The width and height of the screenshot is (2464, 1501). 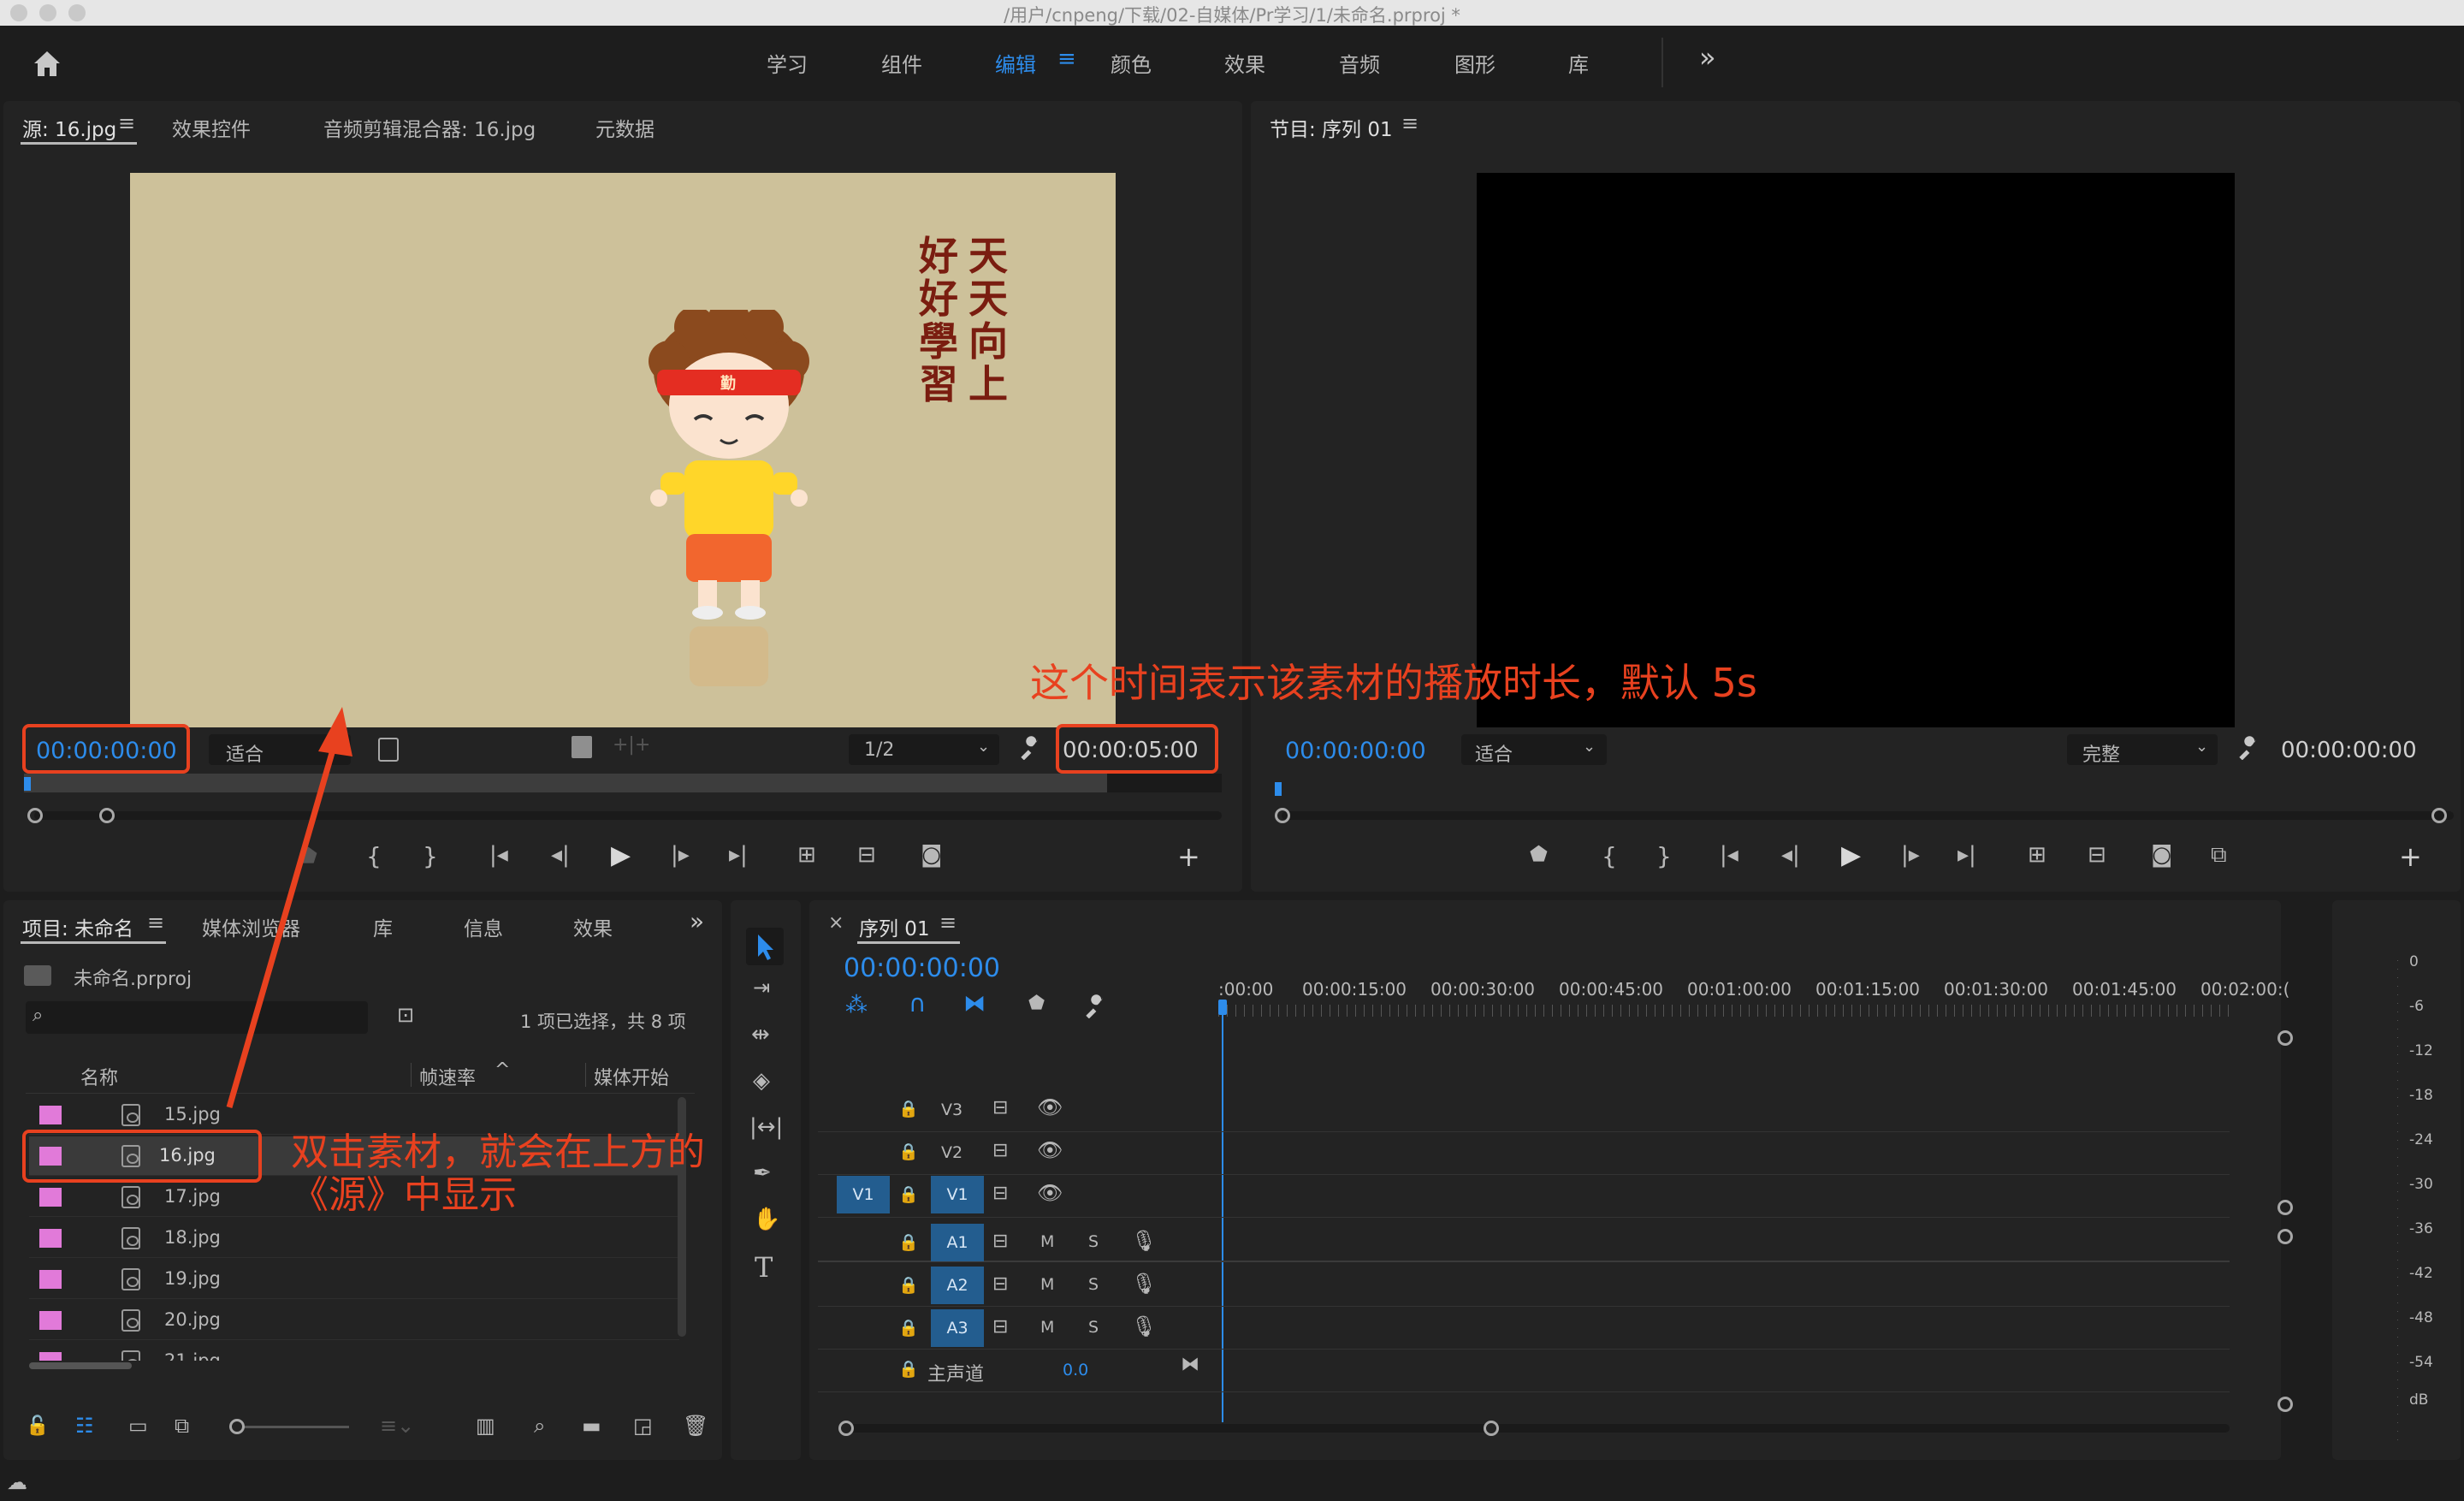 What do you see at coordinates (1393, 683) in the screenshot?
I see `duration-annotation: 这个时间表示该素材的播放时长，默认 5s` at bounding box center [1393, 683].